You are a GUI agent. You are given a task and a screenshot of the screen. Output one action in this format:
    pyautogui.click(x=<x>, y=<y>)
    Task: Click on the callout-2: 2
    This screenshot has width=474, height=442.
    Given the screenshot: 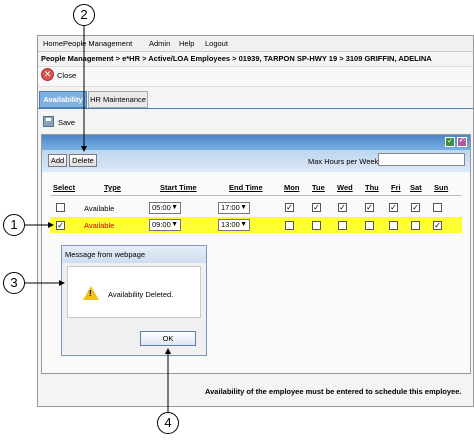 What is the action you would take?
    pyautogui.click(x=84, y=15)
    